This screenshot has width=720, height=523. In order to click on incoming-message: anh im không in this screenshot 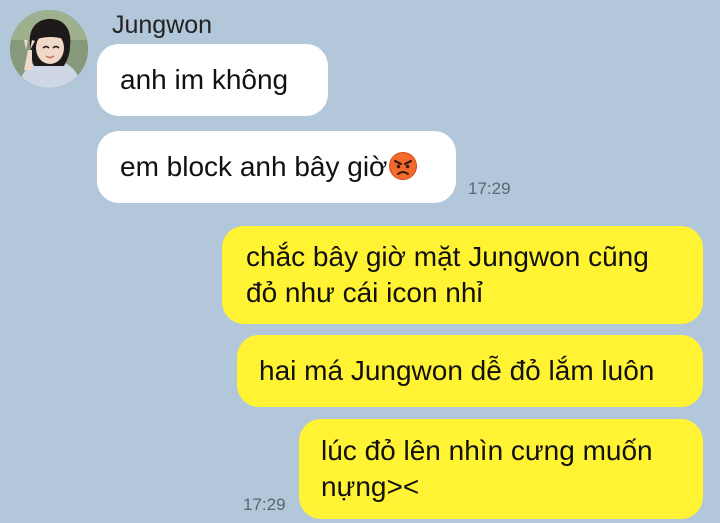, I will do `click(212, 80)`.